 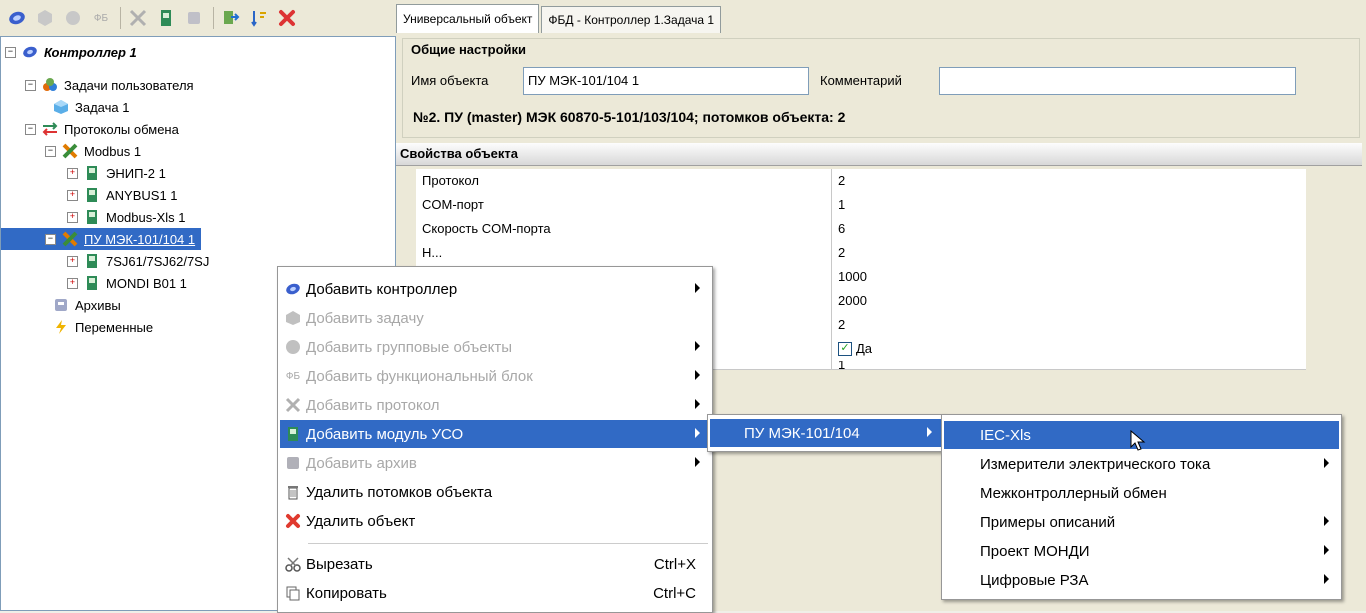 What do you see at coordinates (495, 289) in the screenshot?
I see `menu-item-add-controller: Добавить контроллер` at bounding box center [495, 289].